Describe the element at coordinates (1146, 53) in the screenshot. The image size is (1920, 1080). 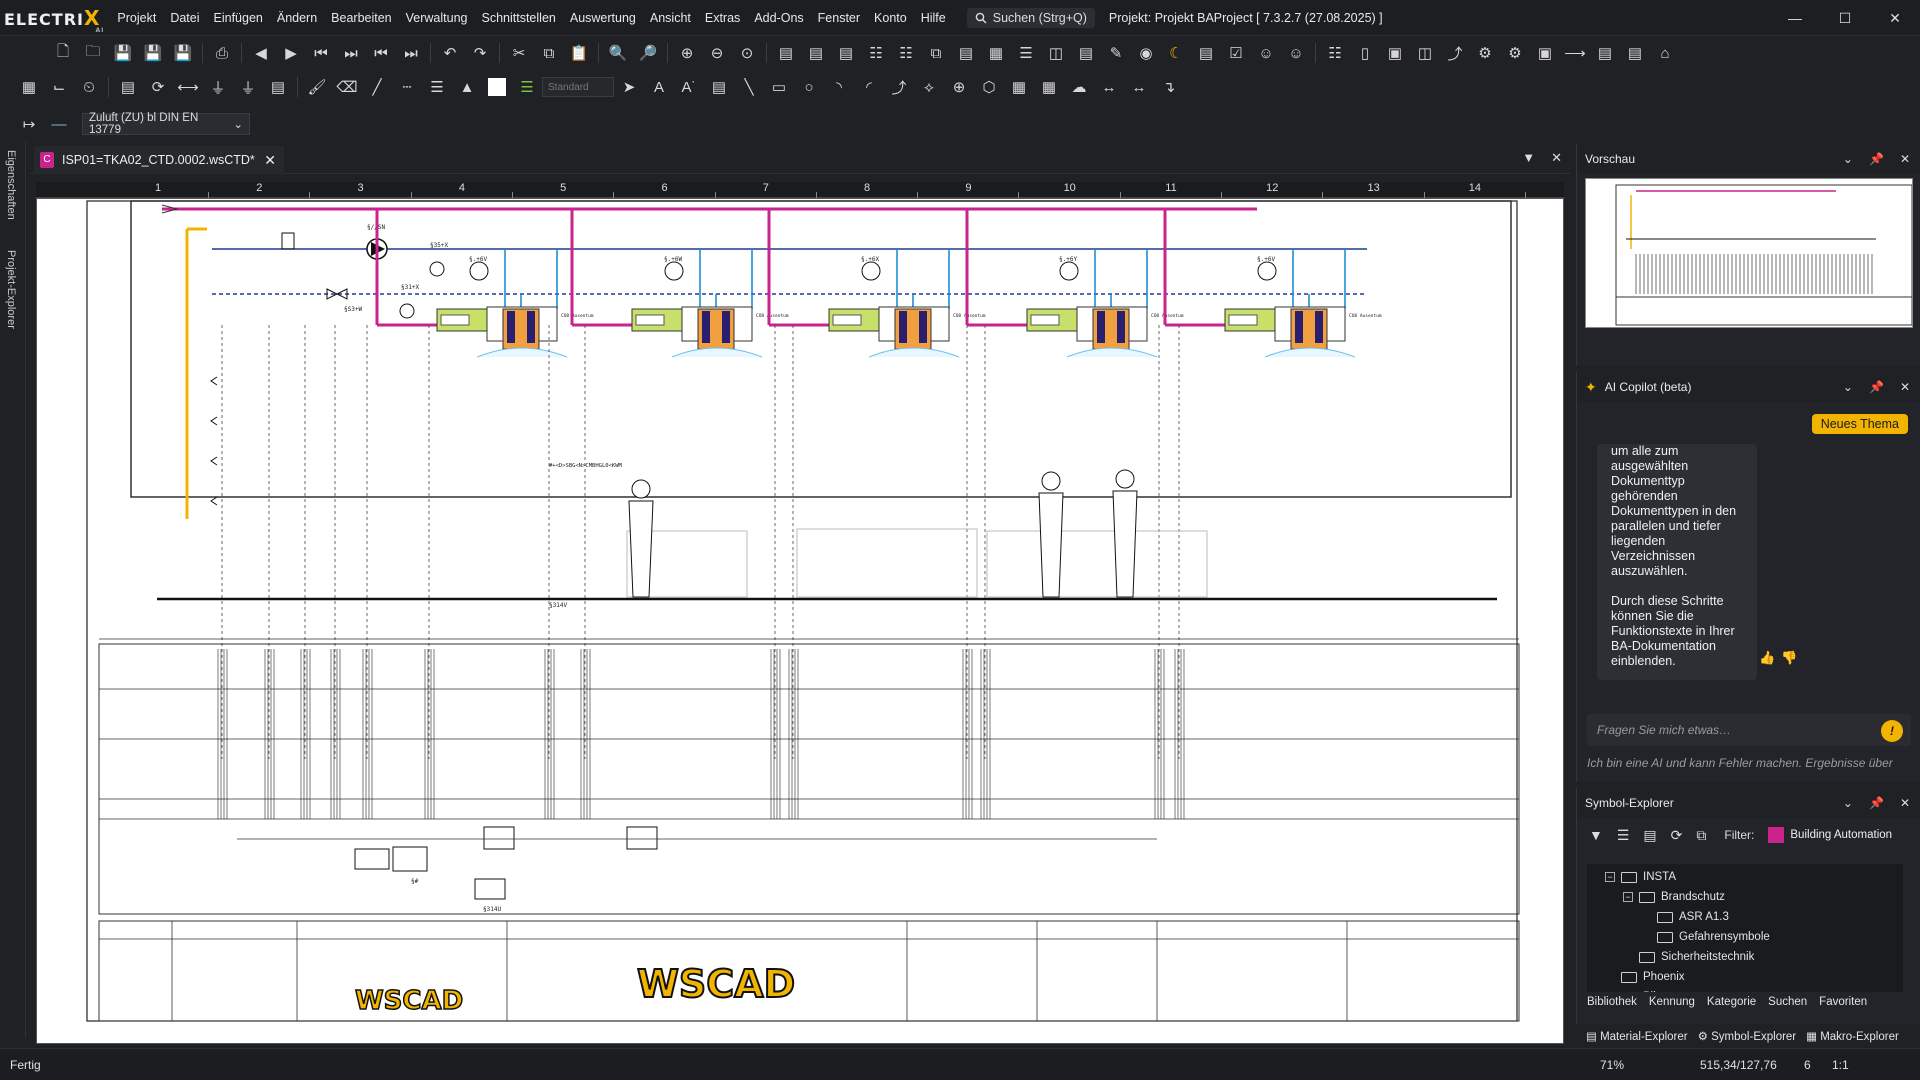
I see `eye-icon: ◉` at that location.